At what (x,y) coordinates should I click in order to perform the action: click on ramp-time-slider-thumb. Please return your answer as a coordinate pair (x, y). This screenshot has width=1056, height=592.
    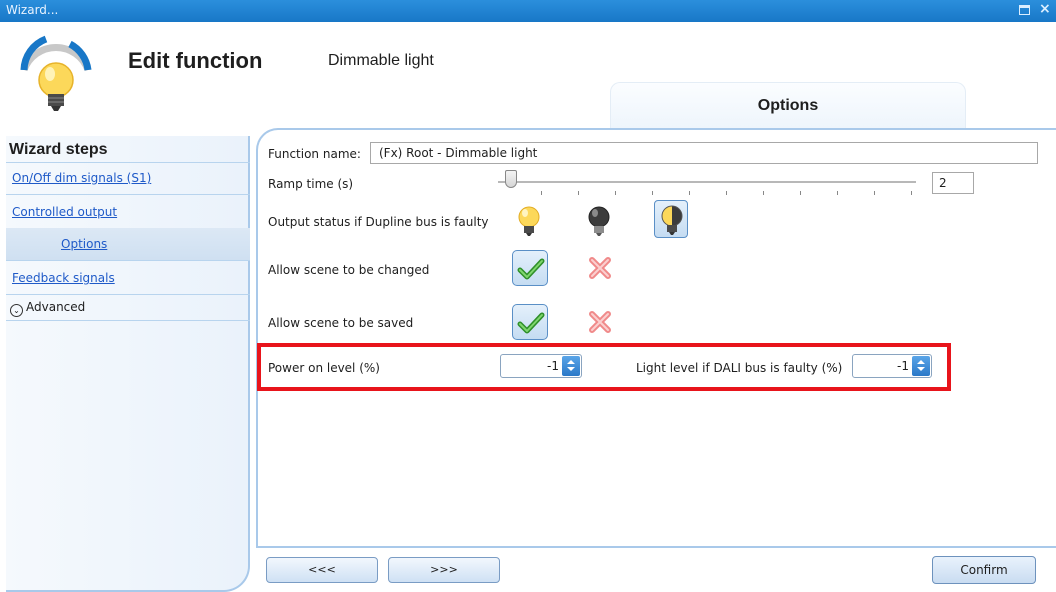
    Looking at the image, I should click on (511, 179).